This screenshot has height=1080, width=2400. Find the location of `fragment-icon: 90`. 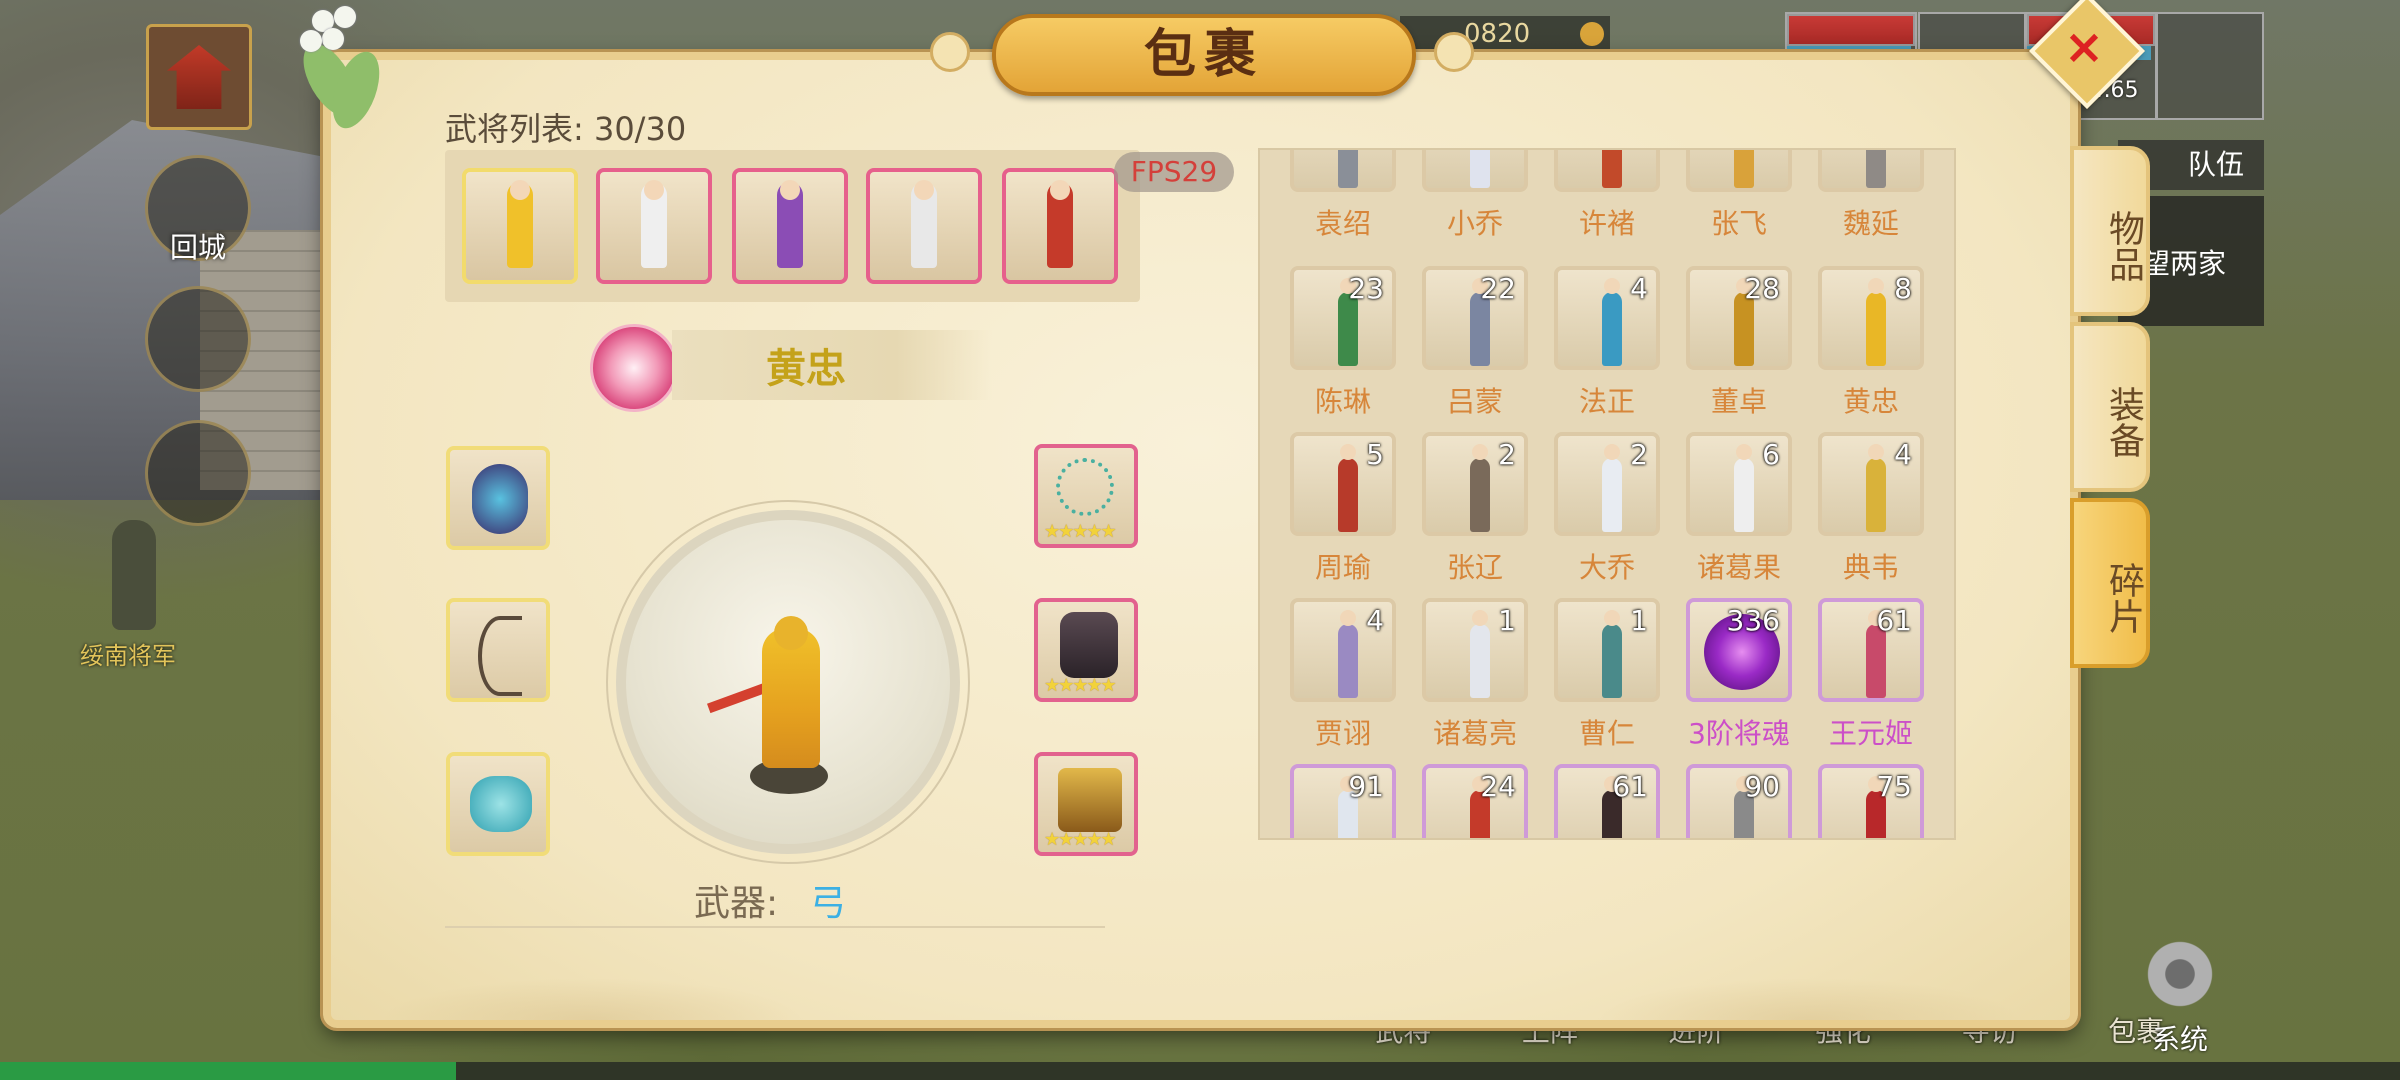

fragment-icon: 90 is located at coordinates (1739, 801).